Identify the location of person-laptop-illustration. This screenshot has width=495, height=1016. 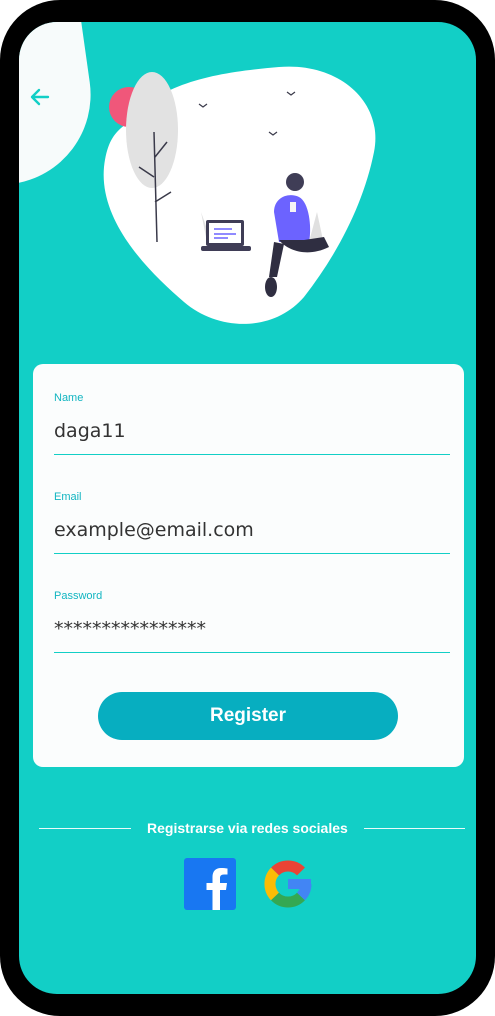
(239, 195).